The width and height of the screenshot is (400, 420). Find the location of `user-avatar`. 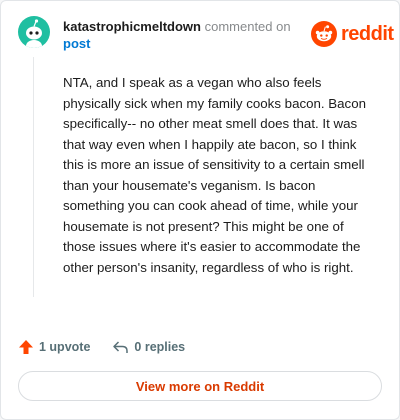

user-avatar is located at coordinates (34, 32).